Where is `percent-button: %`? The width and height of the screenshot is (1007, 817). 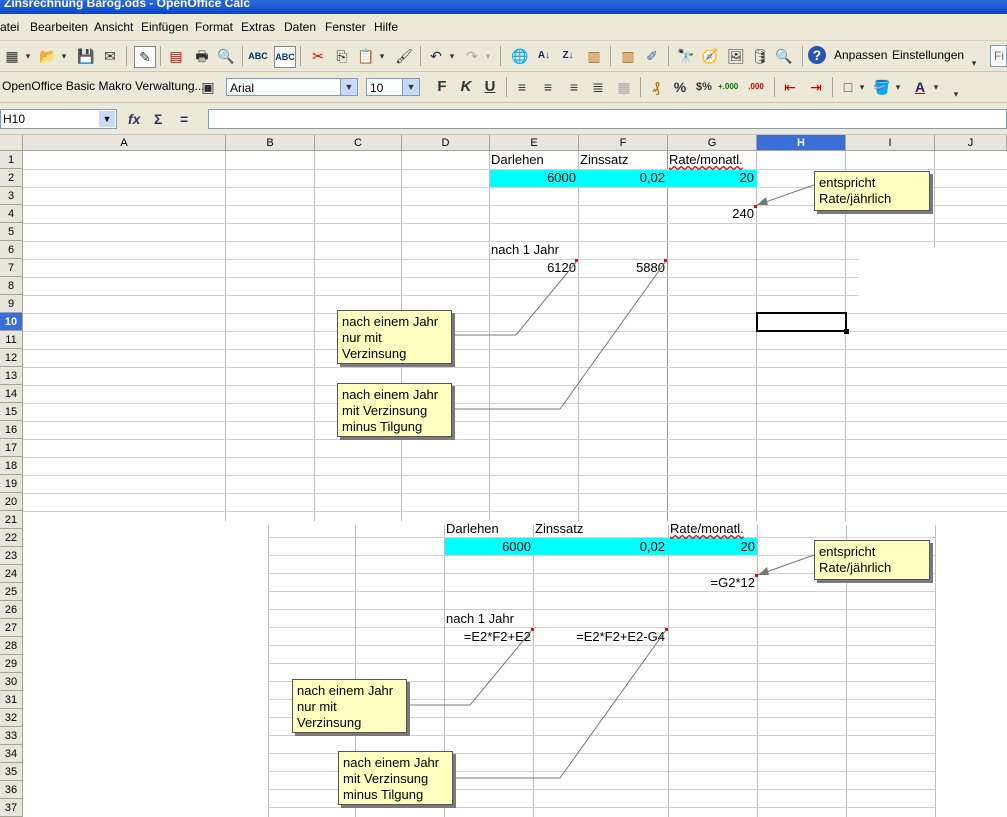 percent-button: % is located at coordinates (680, 87).